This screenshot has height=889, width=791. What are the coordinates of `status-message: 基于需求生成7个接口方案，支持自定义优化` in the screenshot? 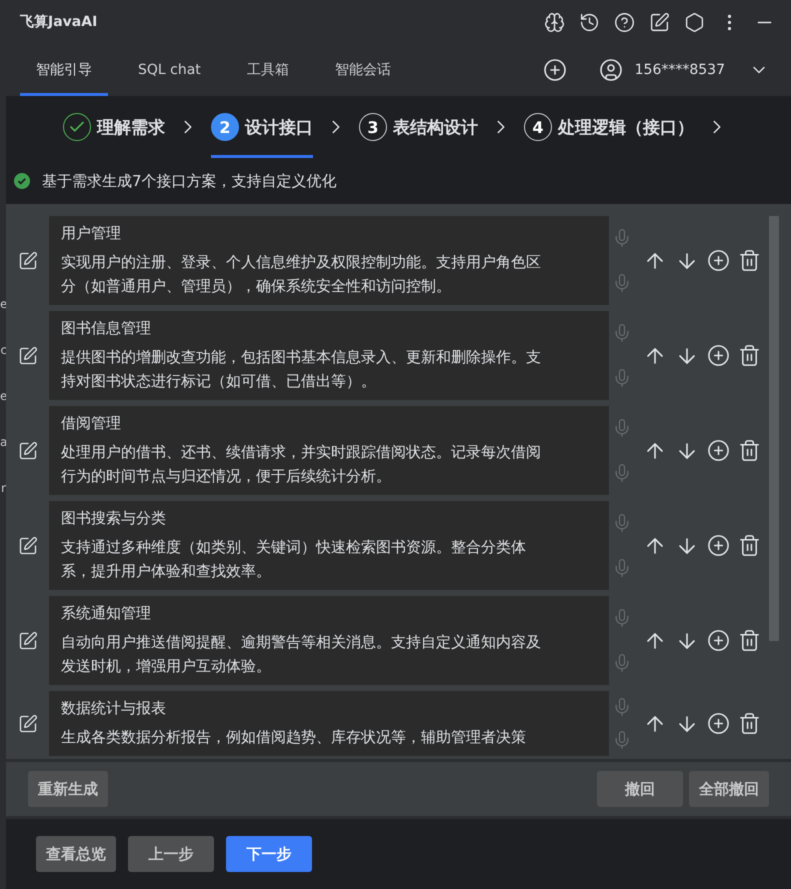 It's located at (189, 181).